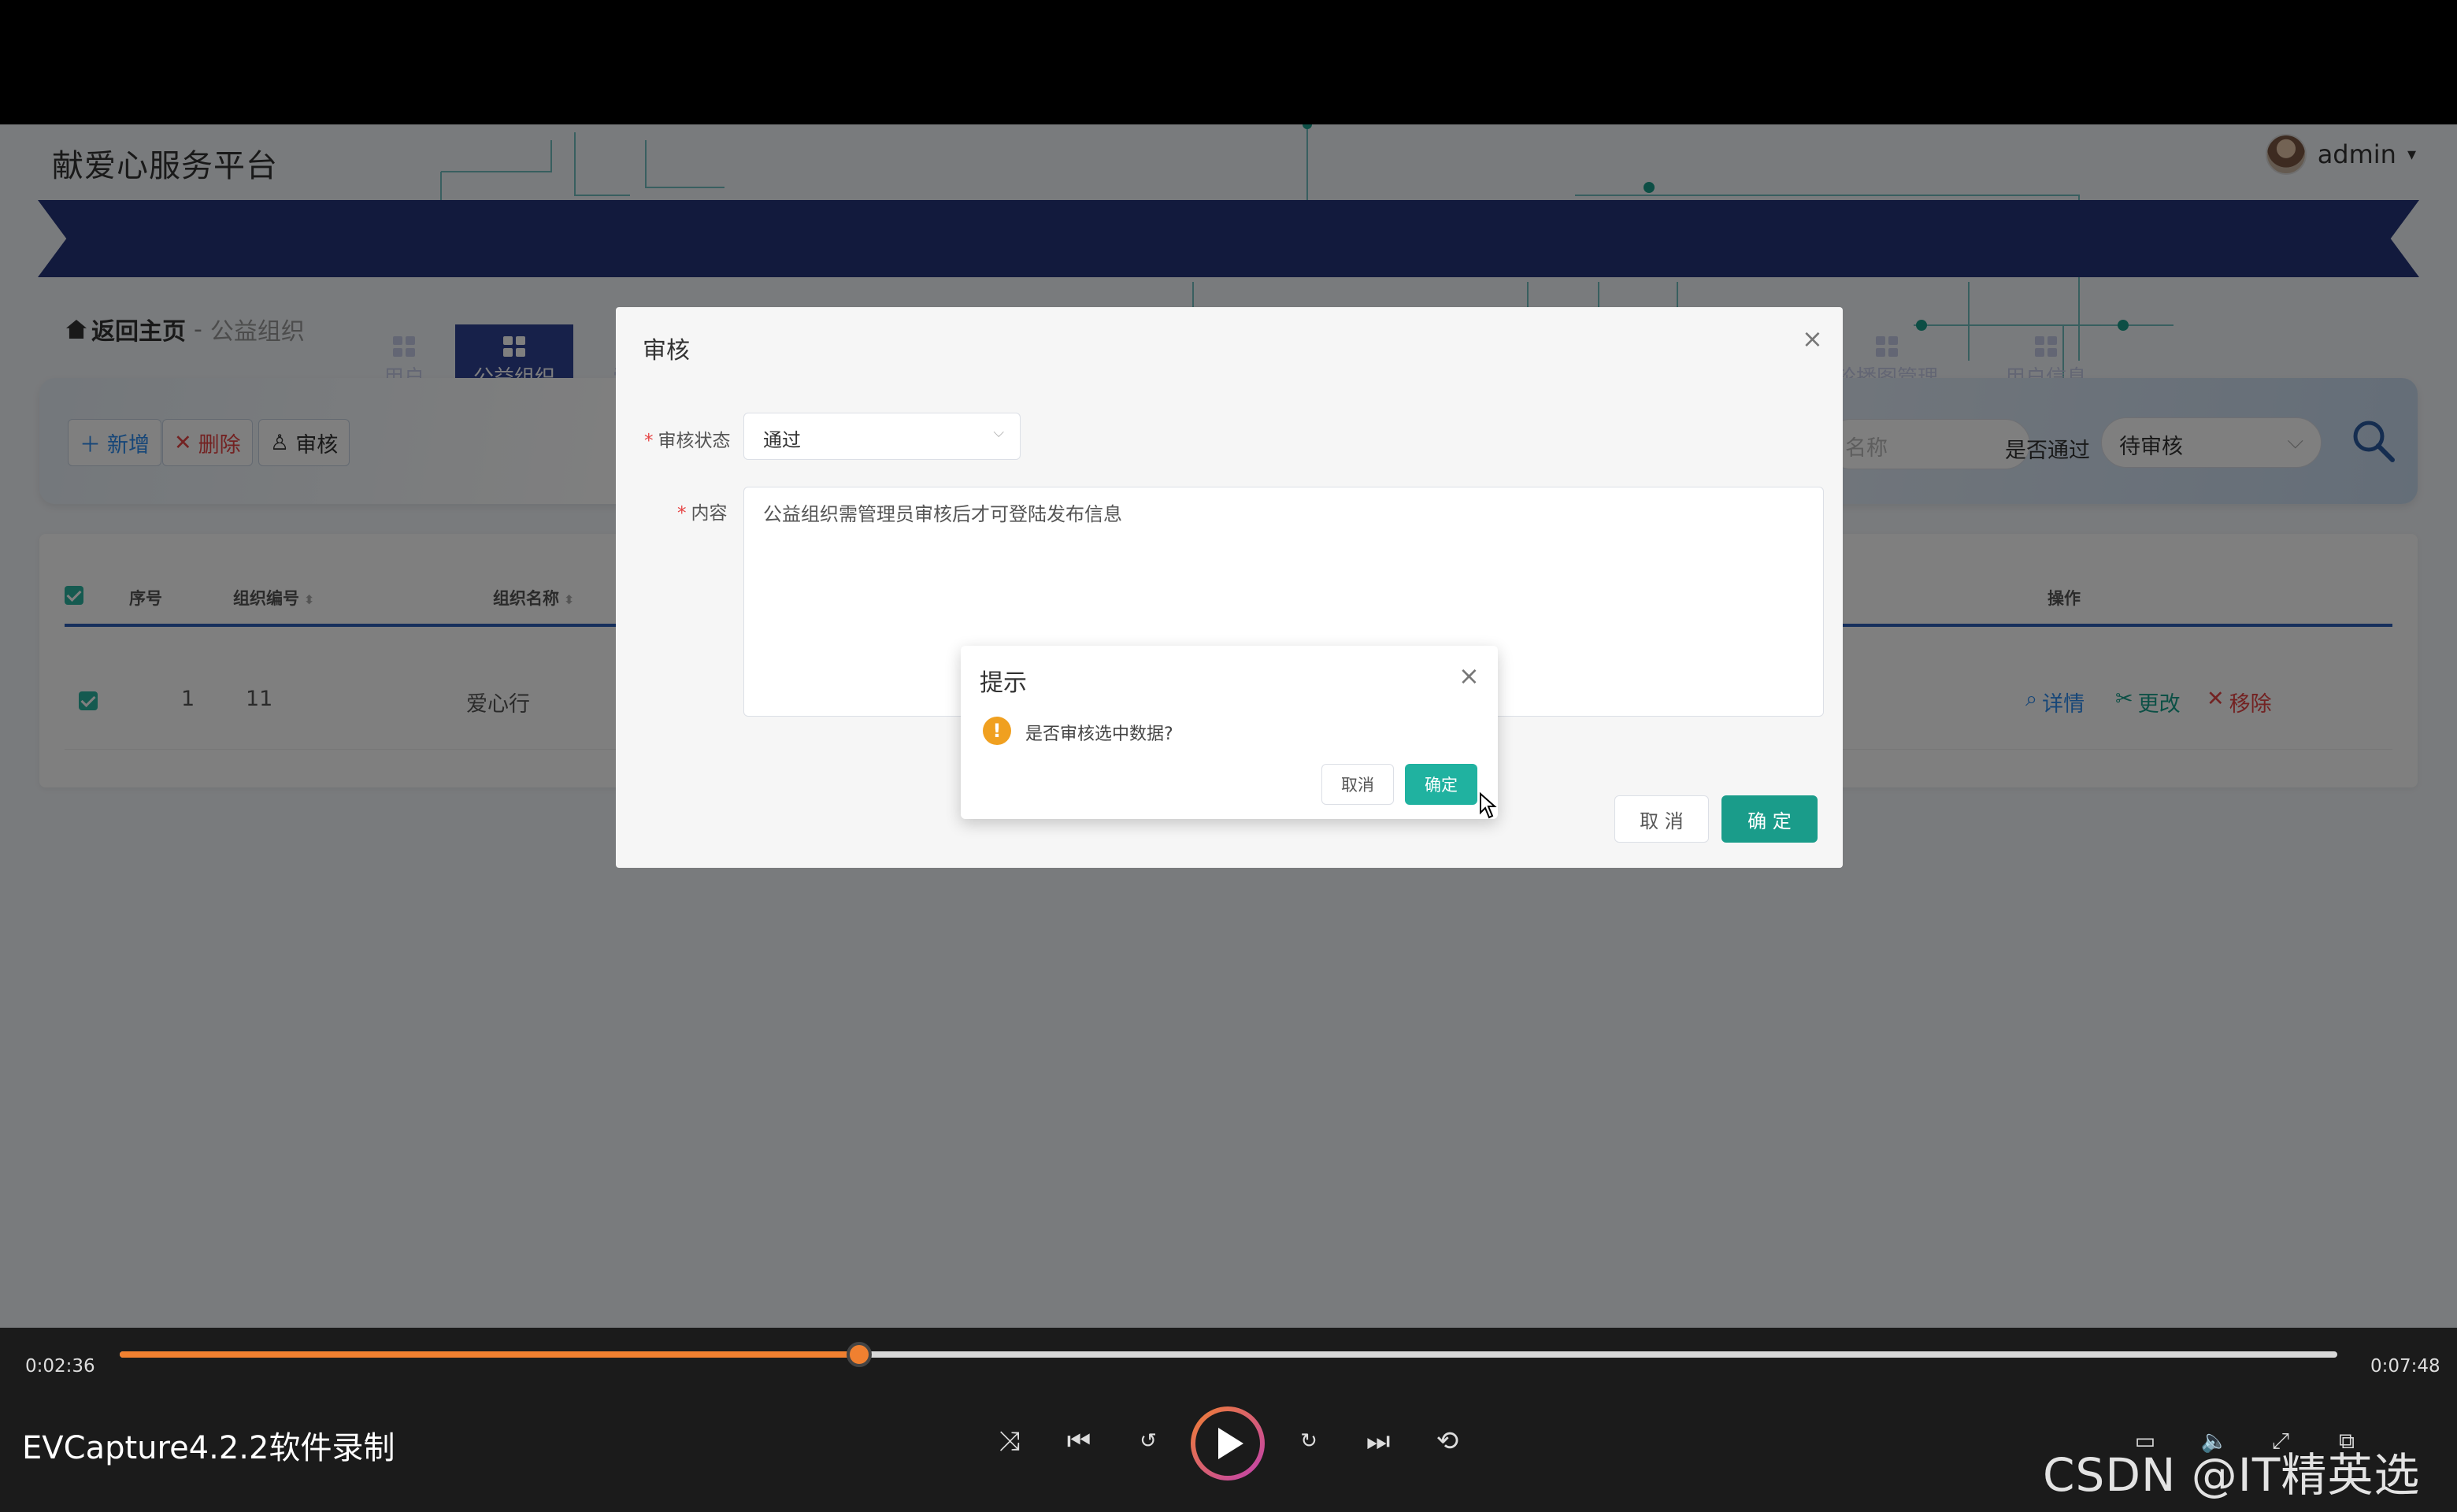 This screenshot has width=2457, height=1512. Describe the element at coordinates (489, 1354) in the screenshot. I see `seek-bar-progress` at that location.